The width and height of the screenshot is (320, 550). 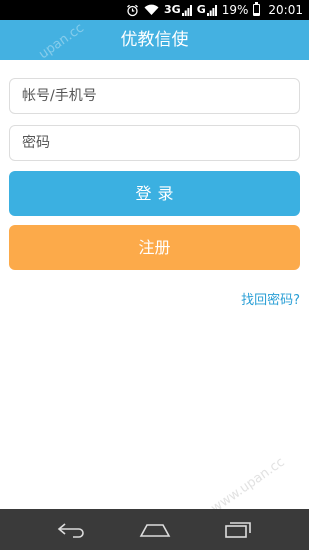 I want to click on password-input, so click(x=154, y=143).